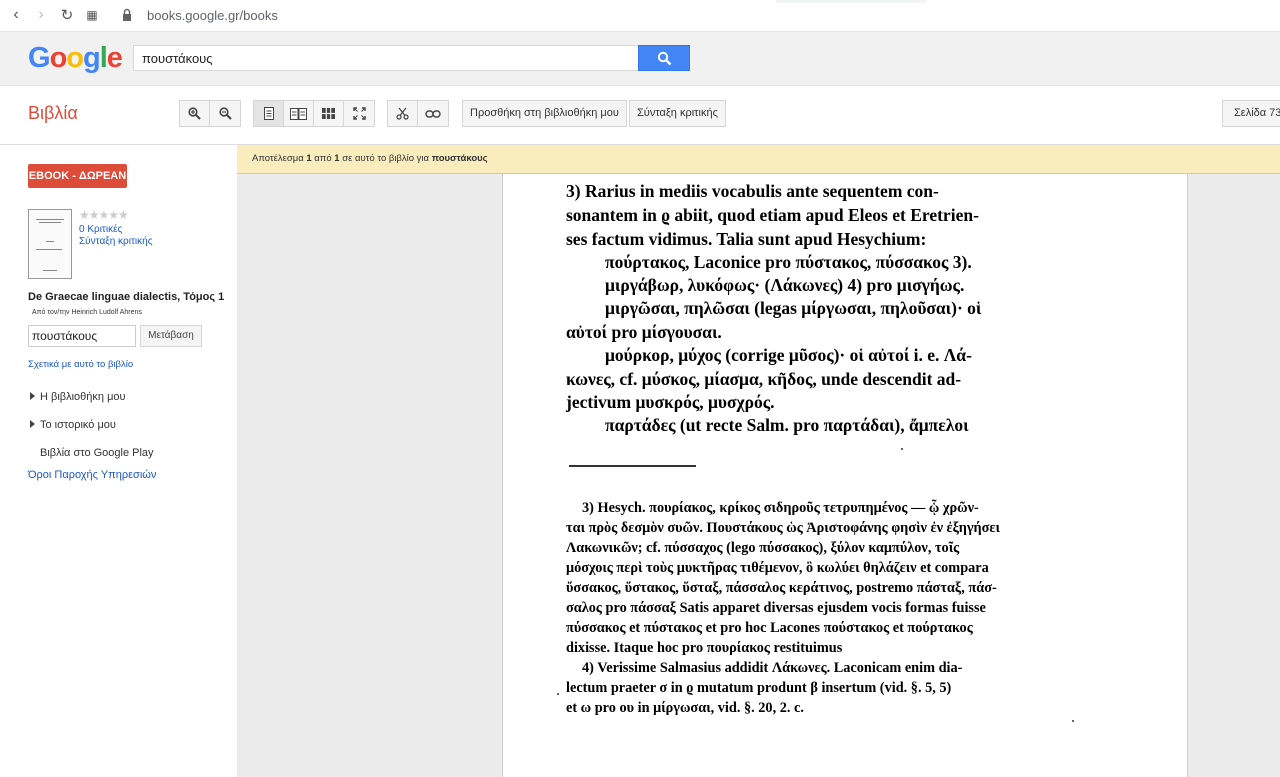 The height and width of the screenshot is (777, 1280). I want to click on history-item: Το ιστορικό μου, so click(73, 425).